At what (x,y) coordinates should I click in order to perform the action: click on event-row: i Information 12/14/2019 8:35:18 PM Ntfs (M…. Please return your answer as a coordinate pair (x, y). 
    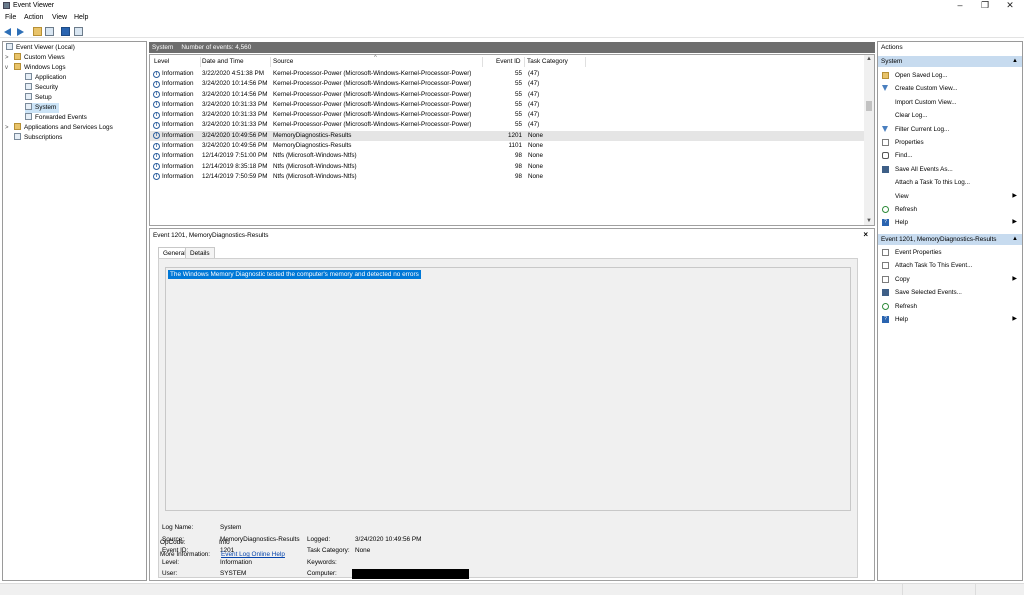
    Looking at the image, I should click on (507, 167).